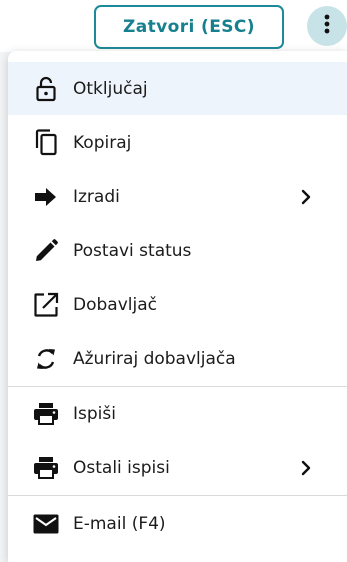 The height and width of the screenshot is (562, 347). What do you see at coordinates (177, 413) in the screenshot?
I see `menu-item-print: Ispiši` at bounding box center [177, 413].